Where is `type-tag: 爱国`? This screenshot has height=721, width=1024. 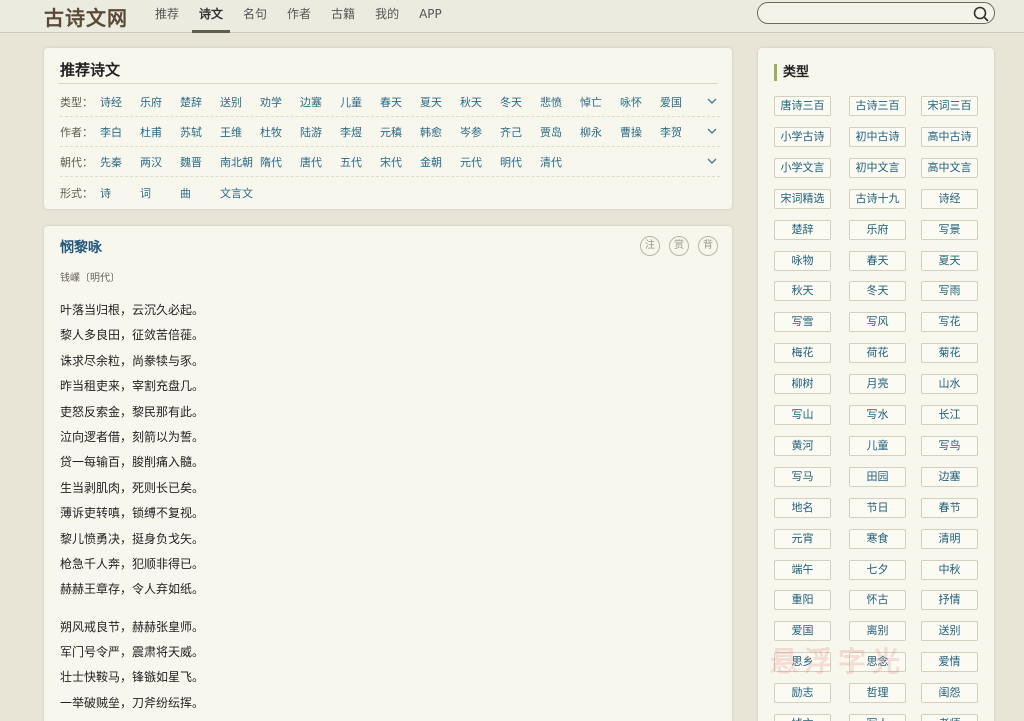 type-tag: 爱国 is located at coordinates (802, 631).